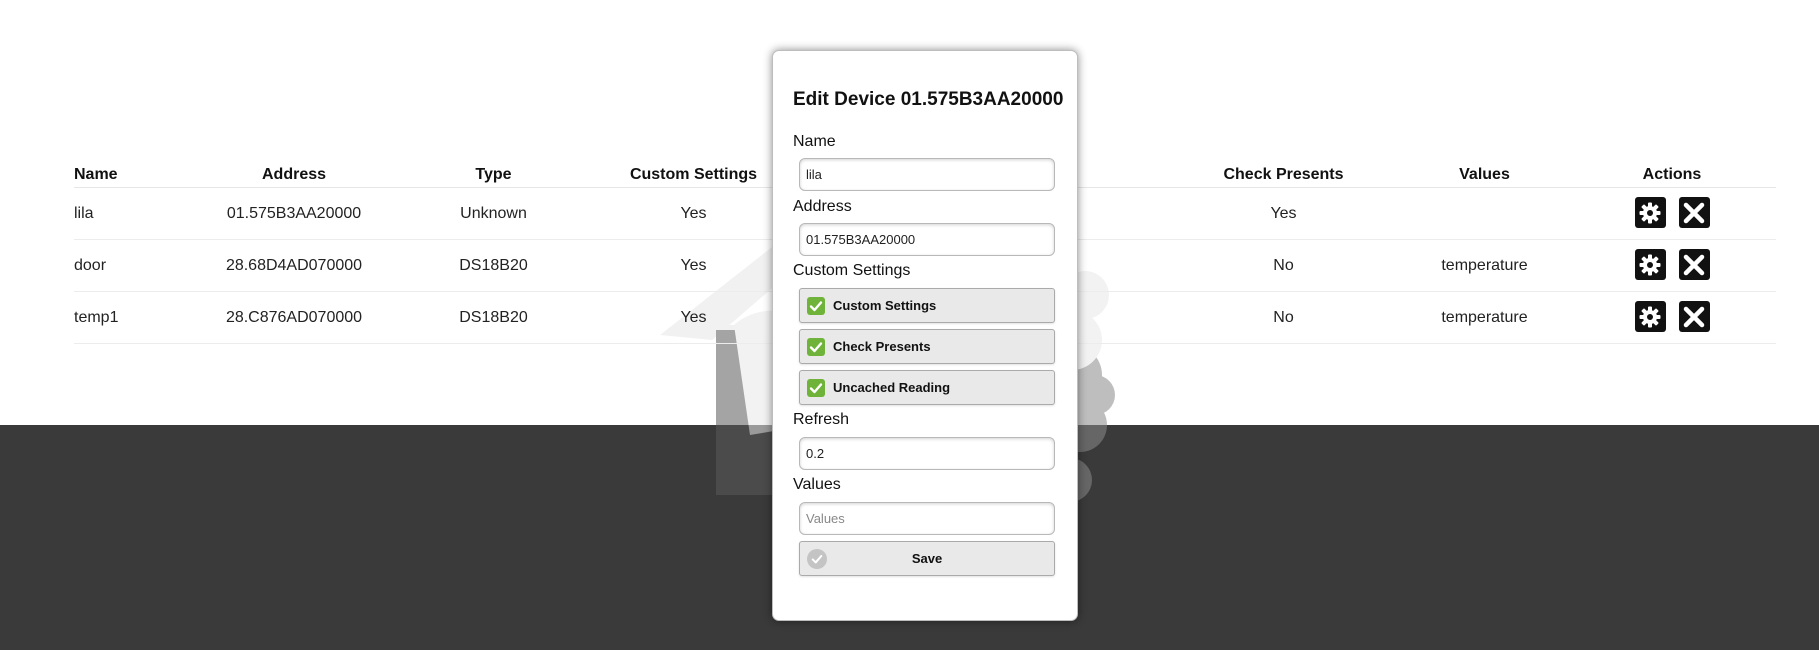  I want to click on save-button: Save, so click(927, 558).